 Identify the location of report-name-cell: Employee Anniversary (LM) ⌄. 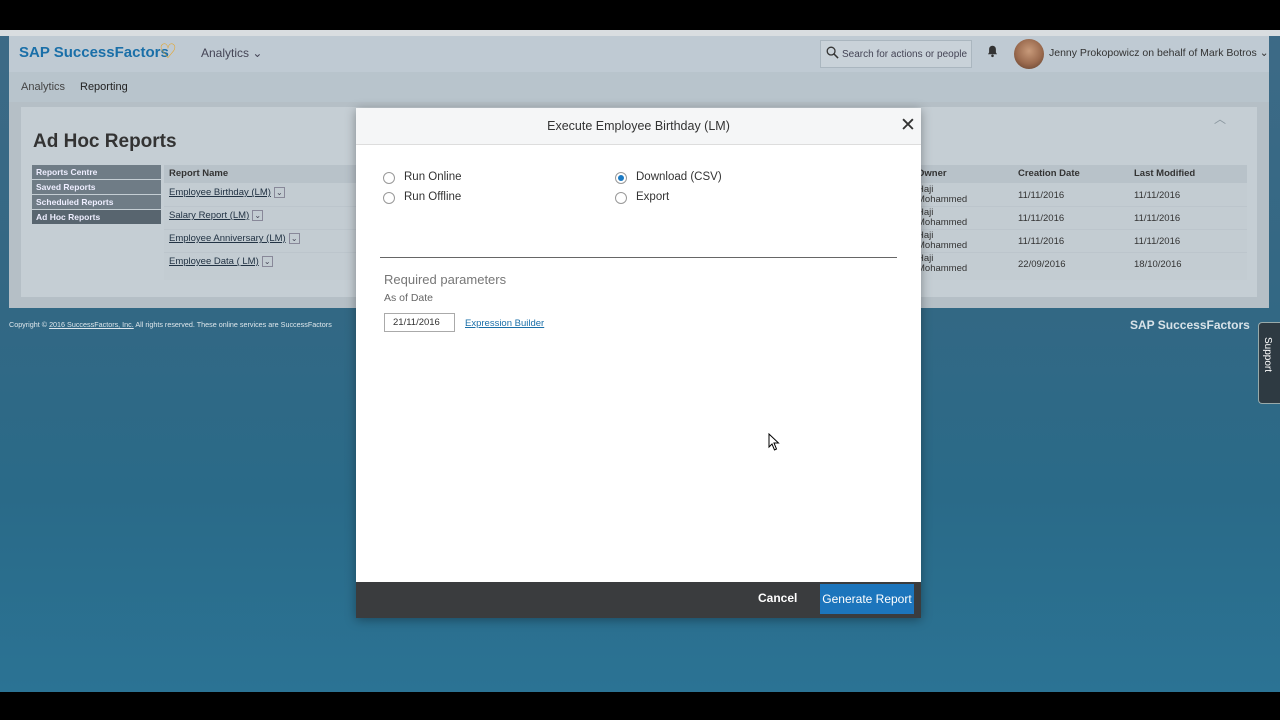
(234, 238).